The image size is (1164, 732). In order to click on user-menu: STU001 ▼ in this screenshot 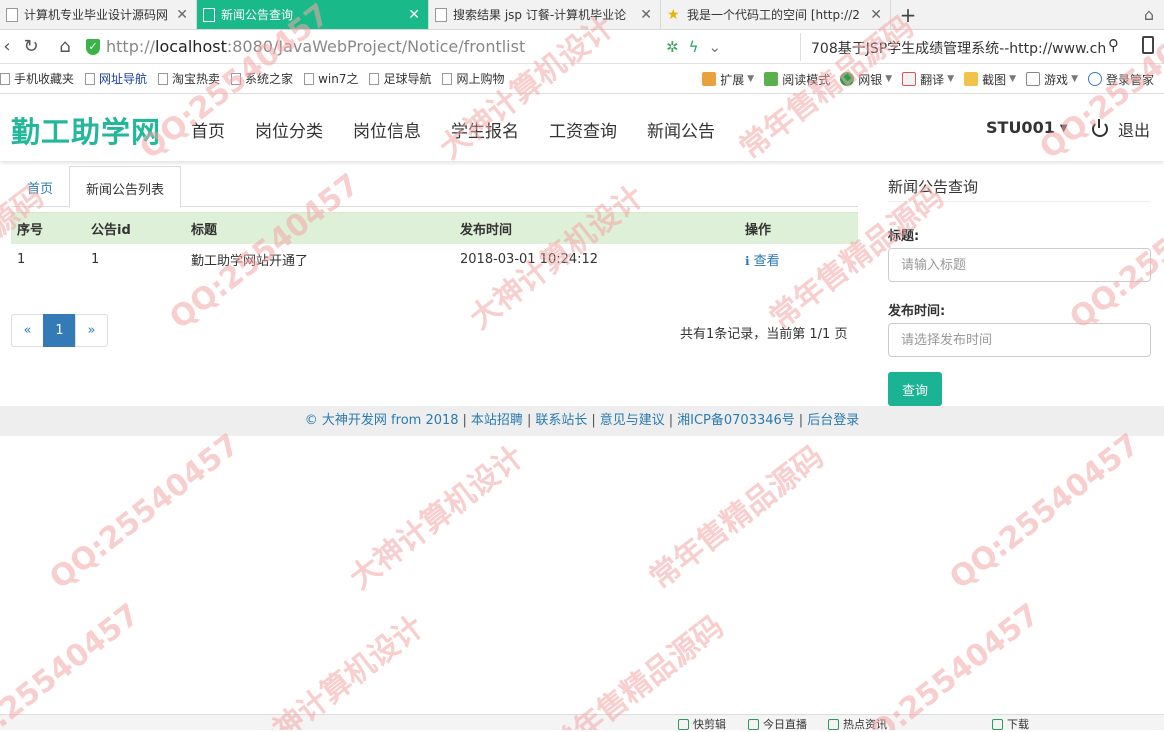, I will do `click(1027, 127)`.